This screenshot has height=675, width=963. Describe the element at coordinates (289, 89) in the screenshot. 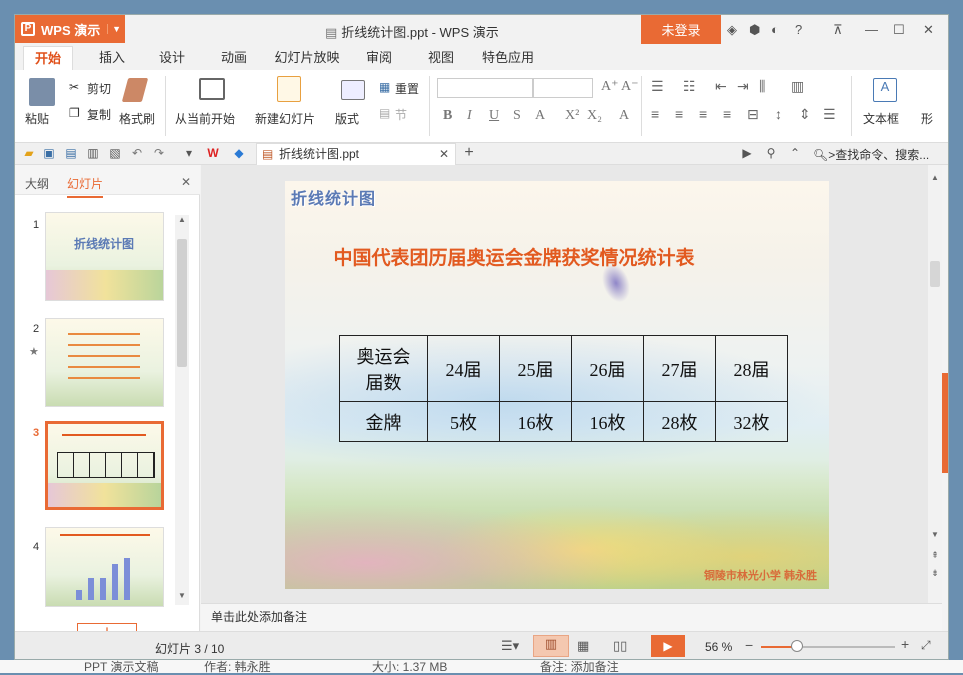

I see `new-slide-icon` at that location.